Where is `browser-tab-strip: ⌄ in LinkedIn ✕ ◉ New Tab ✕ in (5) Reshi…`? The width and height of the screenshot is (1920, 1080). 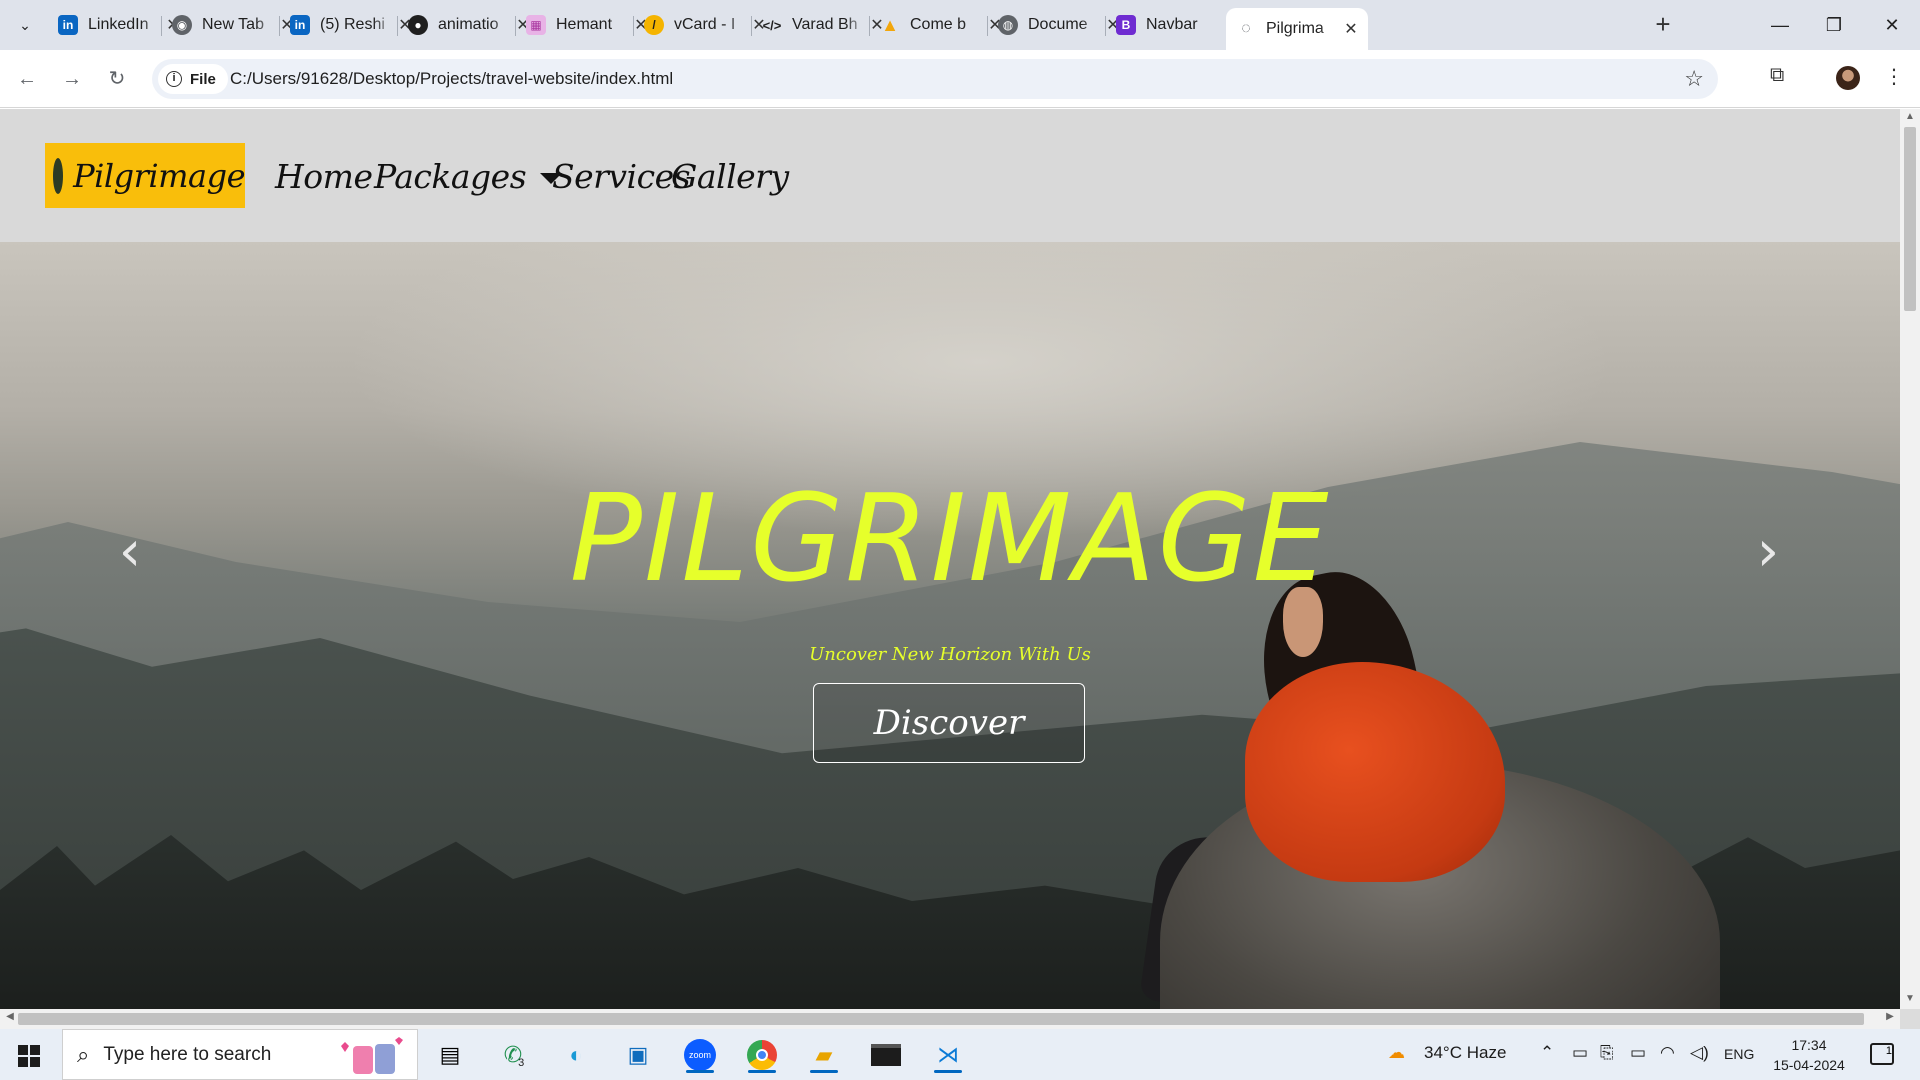 browser-tab-strip: ⌄ in LinkedIn ✕ ◉ New Tab ✕ in (5) Reshi… is located at coordinates (960, 25).